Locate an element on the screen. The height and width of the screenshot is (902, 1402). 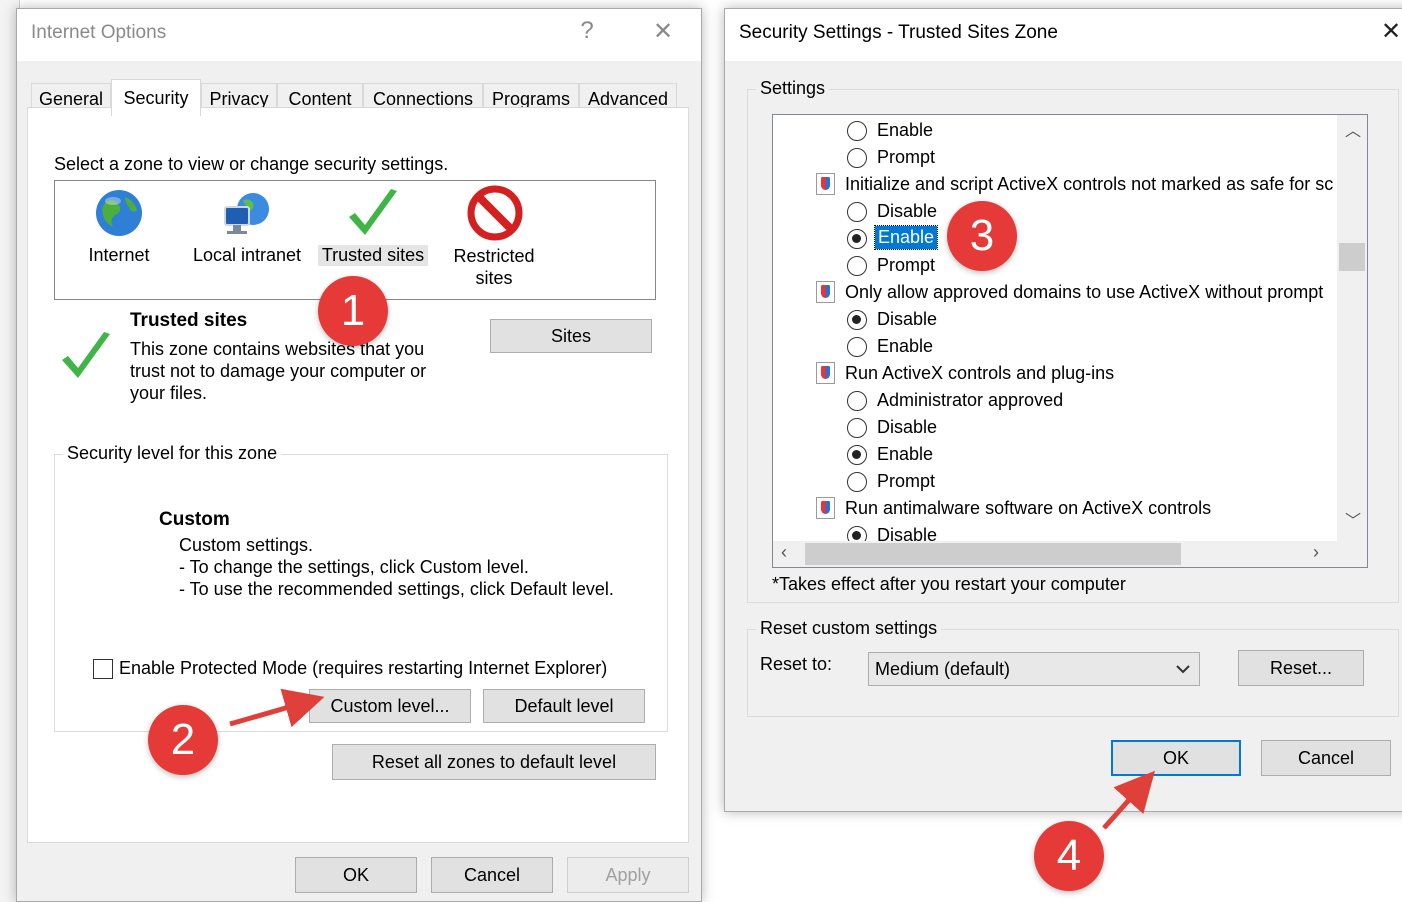
step-badge-3: 3 is located at coordinates (982, 236).